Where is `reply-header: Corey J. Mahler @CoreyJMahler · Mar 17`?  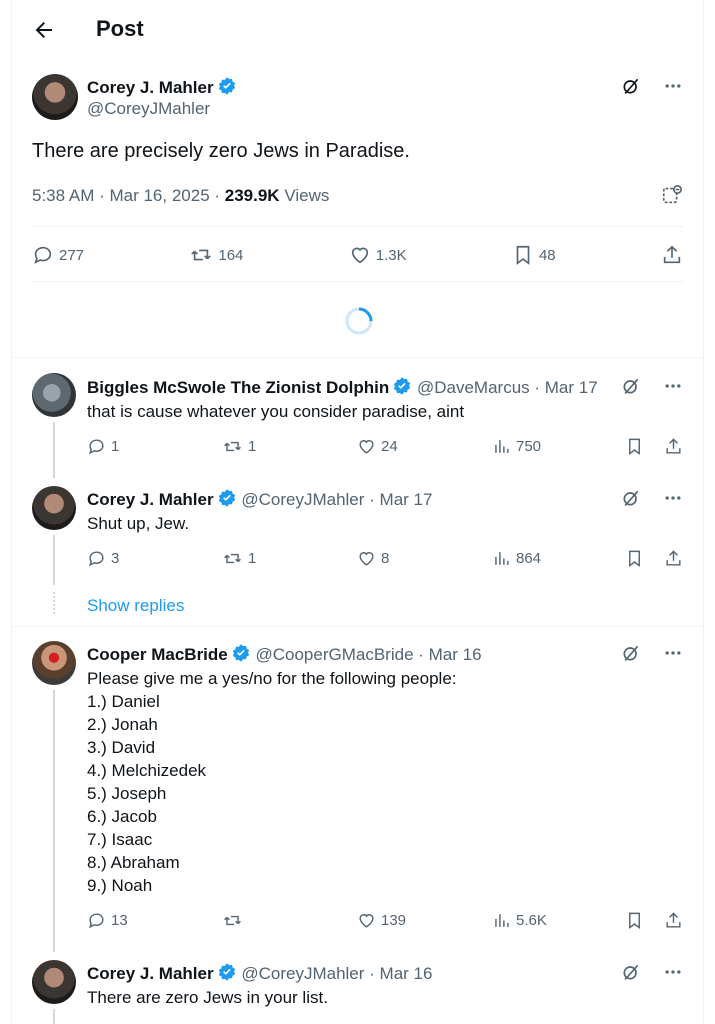
reply-header: Corey J. Mahler @CoreyJMahler · Mar 17 is located at coordinates (259, 499).